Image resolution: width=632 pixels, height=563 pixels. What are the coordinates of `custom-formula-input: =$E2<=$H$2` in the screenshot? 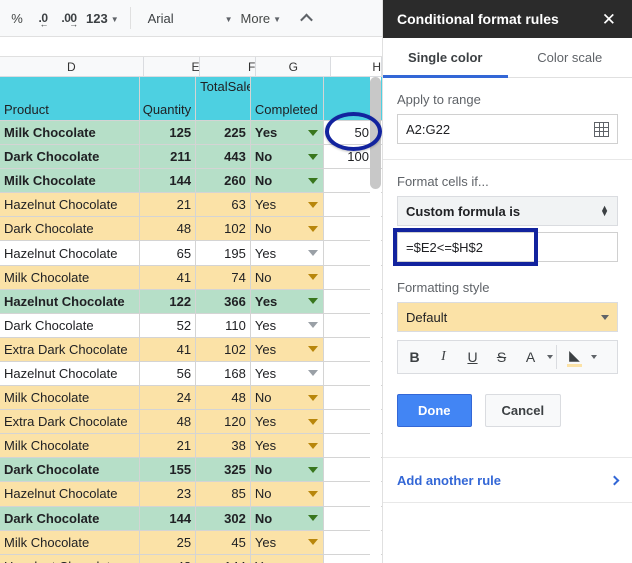 It's located at (507, 247).